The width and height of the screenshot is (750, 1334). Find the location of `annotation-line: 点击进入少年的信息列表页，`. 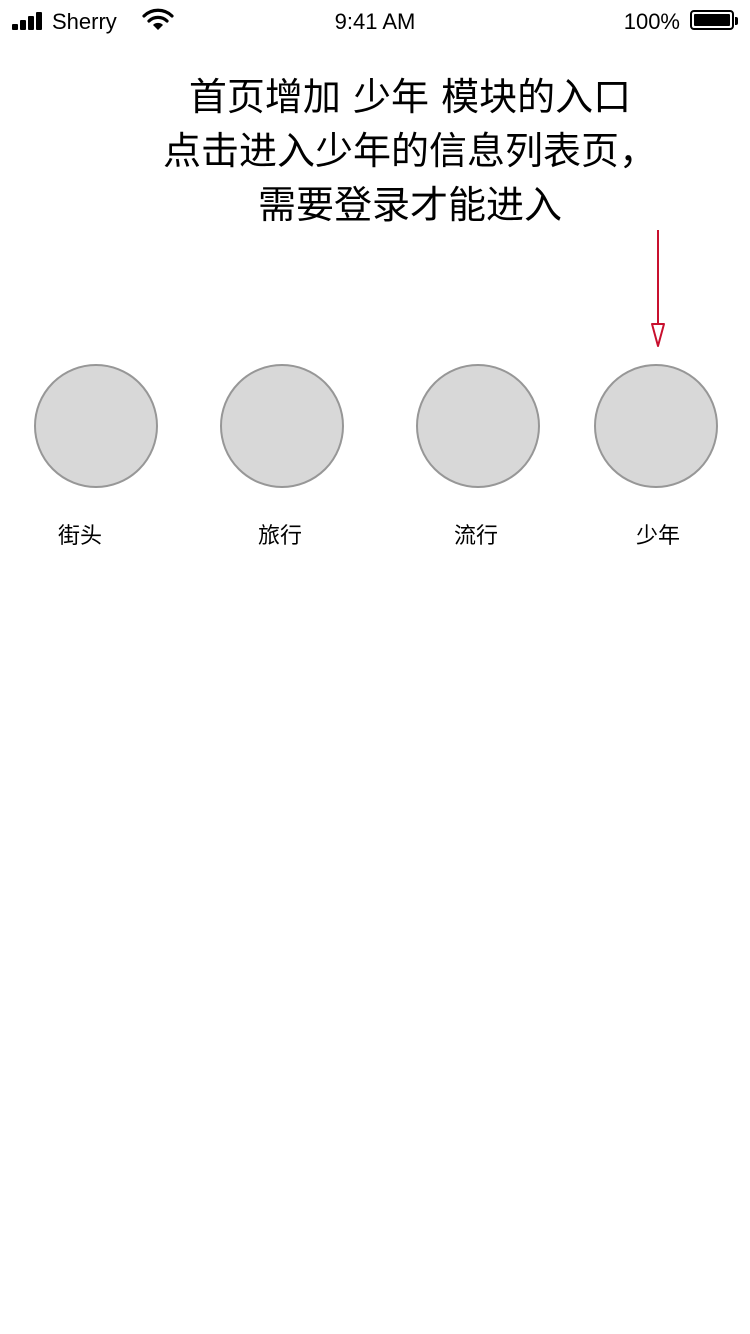

annotation-line: 点击进入少年的信息列表页， is located at coordinates (409, 151).